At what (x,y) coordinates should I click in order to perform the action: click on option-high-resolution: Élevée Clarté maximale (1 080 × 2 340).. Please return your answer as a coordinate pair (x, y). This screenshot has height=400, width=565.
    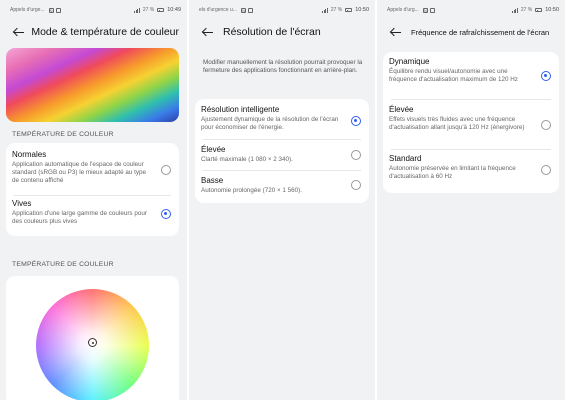
    Looking at the image, I should click on (282, 154).